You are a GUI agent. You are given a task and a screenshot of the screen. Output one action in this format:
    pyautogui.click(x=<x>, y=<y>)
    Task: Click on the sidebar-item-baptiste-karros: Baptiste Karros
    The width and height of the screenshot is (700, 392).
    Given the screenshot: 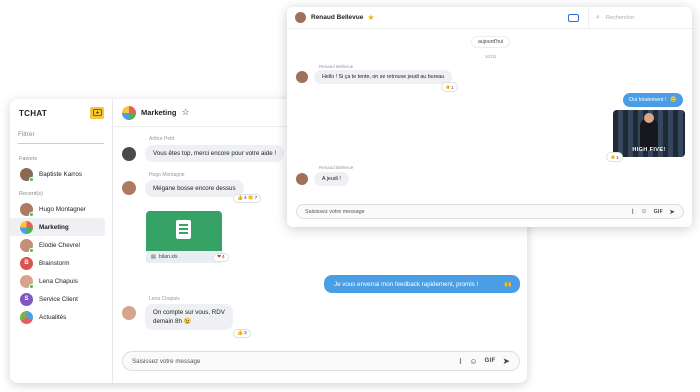 What is the action you would take?
    pyautogui.click(x=61, y=174)
    